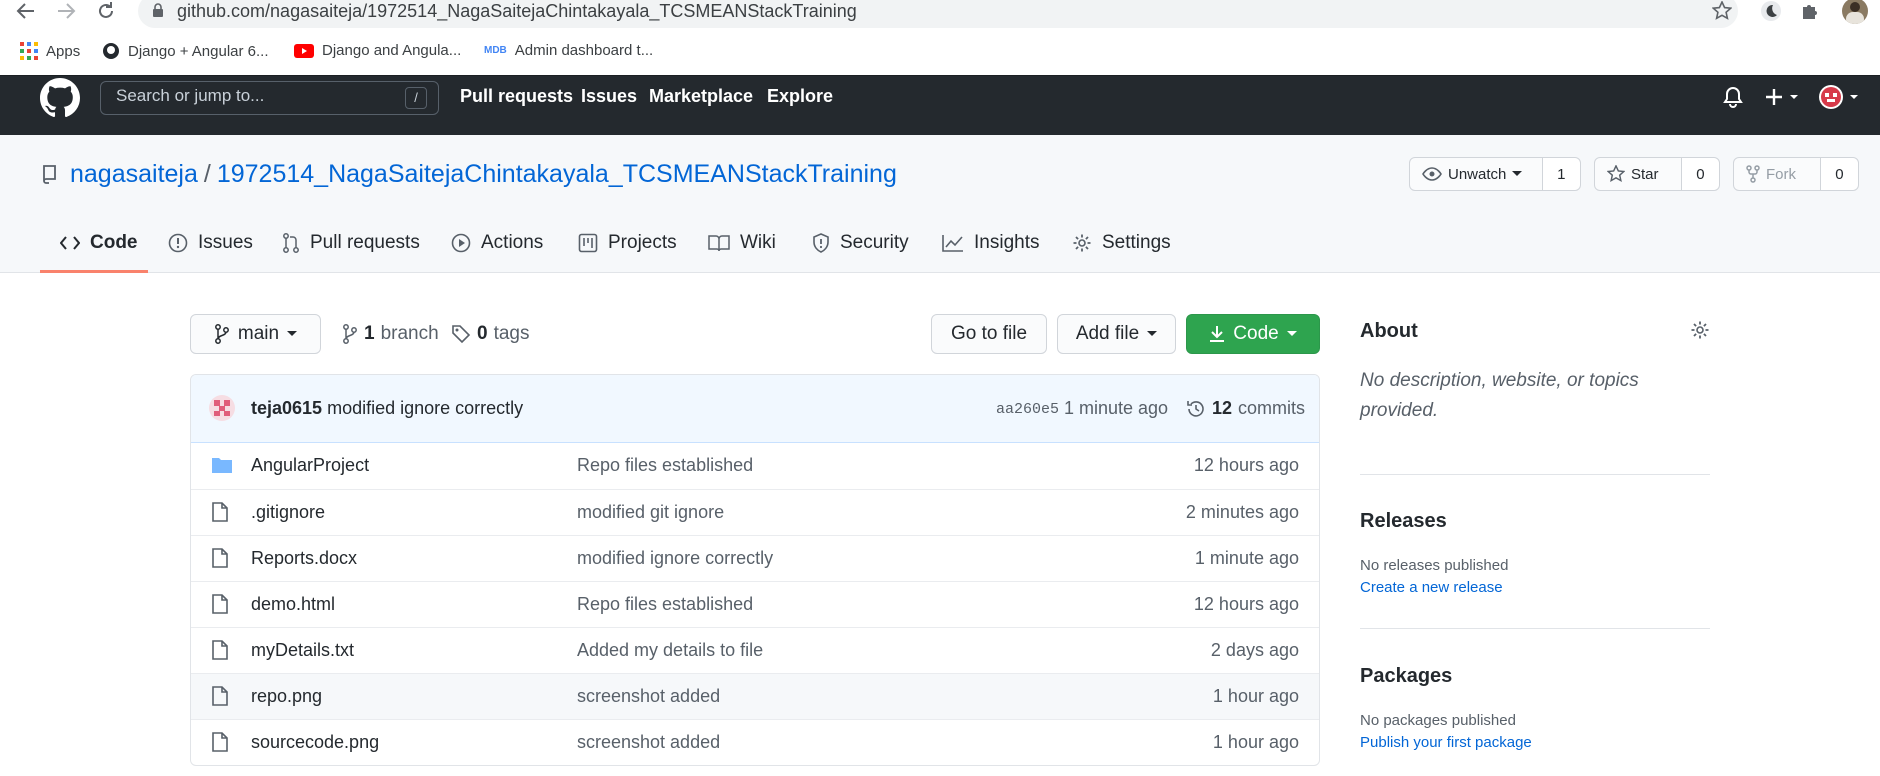 The height and width of the screenshot is (776, 1880). I want to click on tab-code: Code, so click(99, 243).